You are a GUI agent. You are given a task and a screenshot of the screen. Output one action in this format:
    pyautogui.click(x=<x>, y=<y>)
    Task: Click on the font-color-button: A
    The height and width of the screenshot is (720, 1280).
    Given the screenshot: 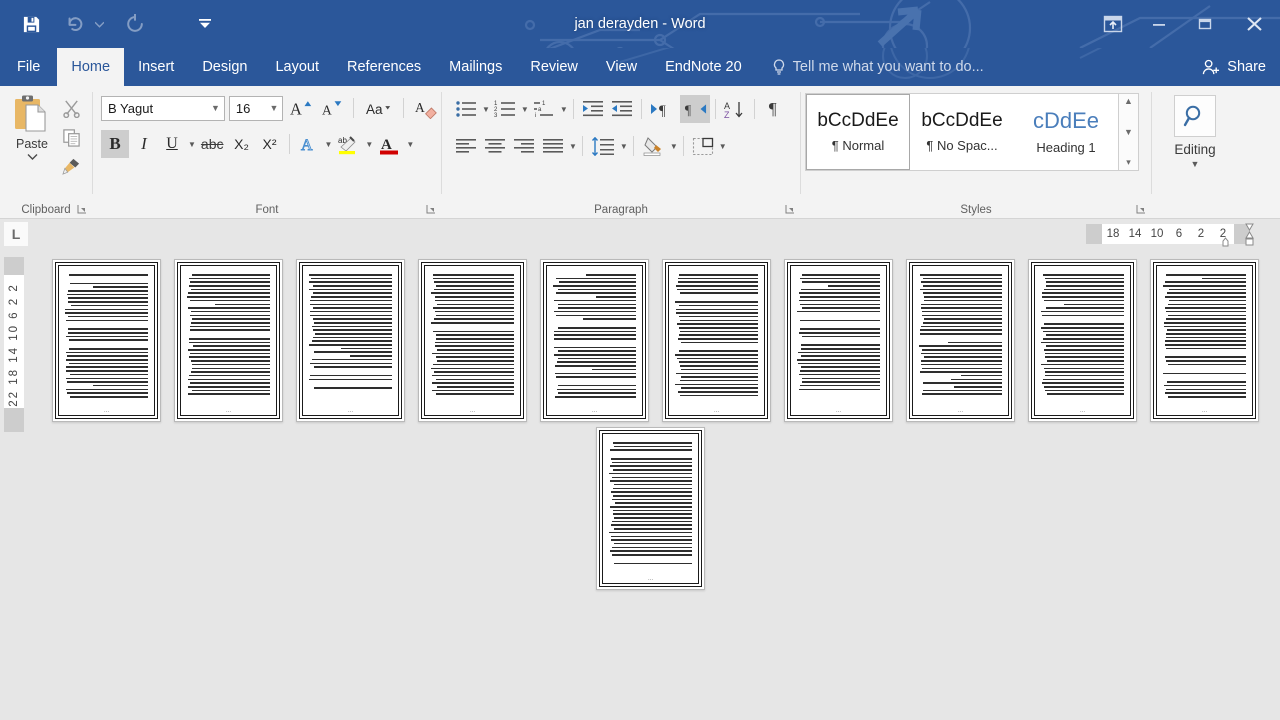 What is the action you would take?
    pyautogui.click(x=389, y=144)
    